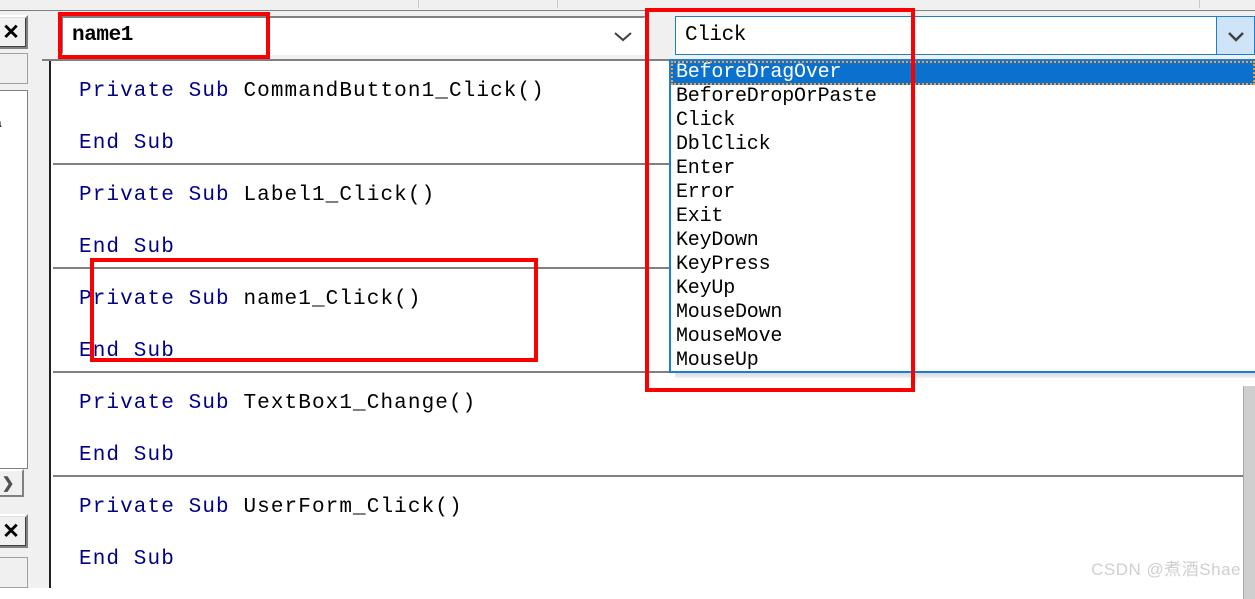 The image size is (1255, 599). What do you see at coordinates (14, 572) in the screenshot?
I see `panel-blank-button-bottom` at bounding box center [14, 572].